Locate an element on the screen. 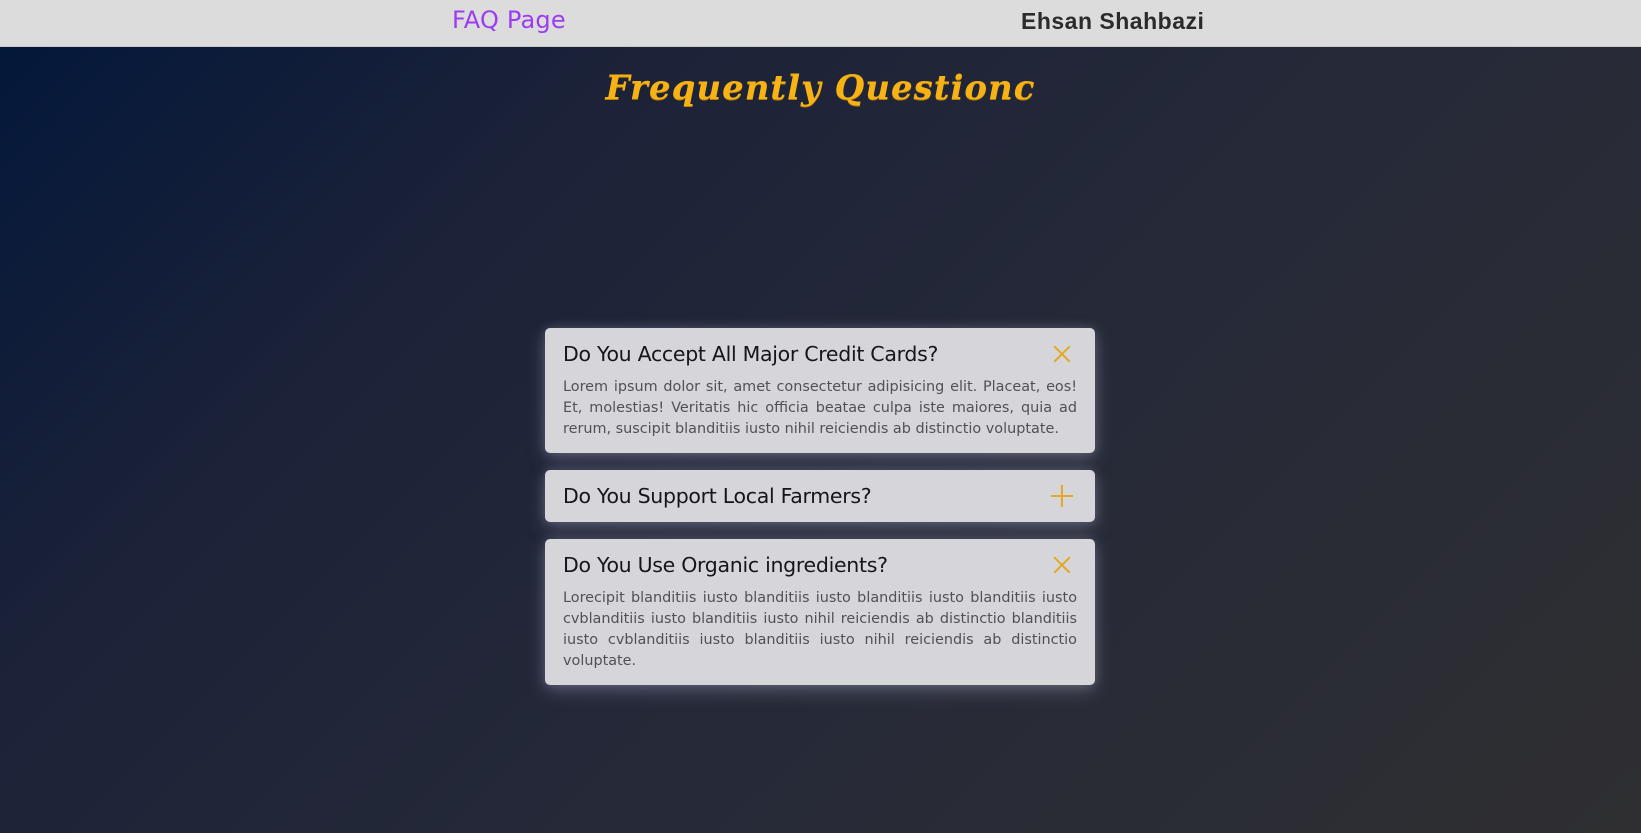  page-title: Frequently Questionc is located at coordinates (820, 88).